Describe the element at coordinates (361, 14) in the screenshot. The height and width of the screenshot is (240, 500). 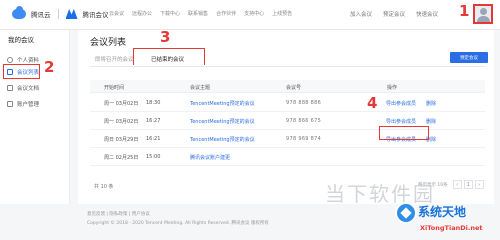
I see `join-meeting-link: 加入会议` at that location.